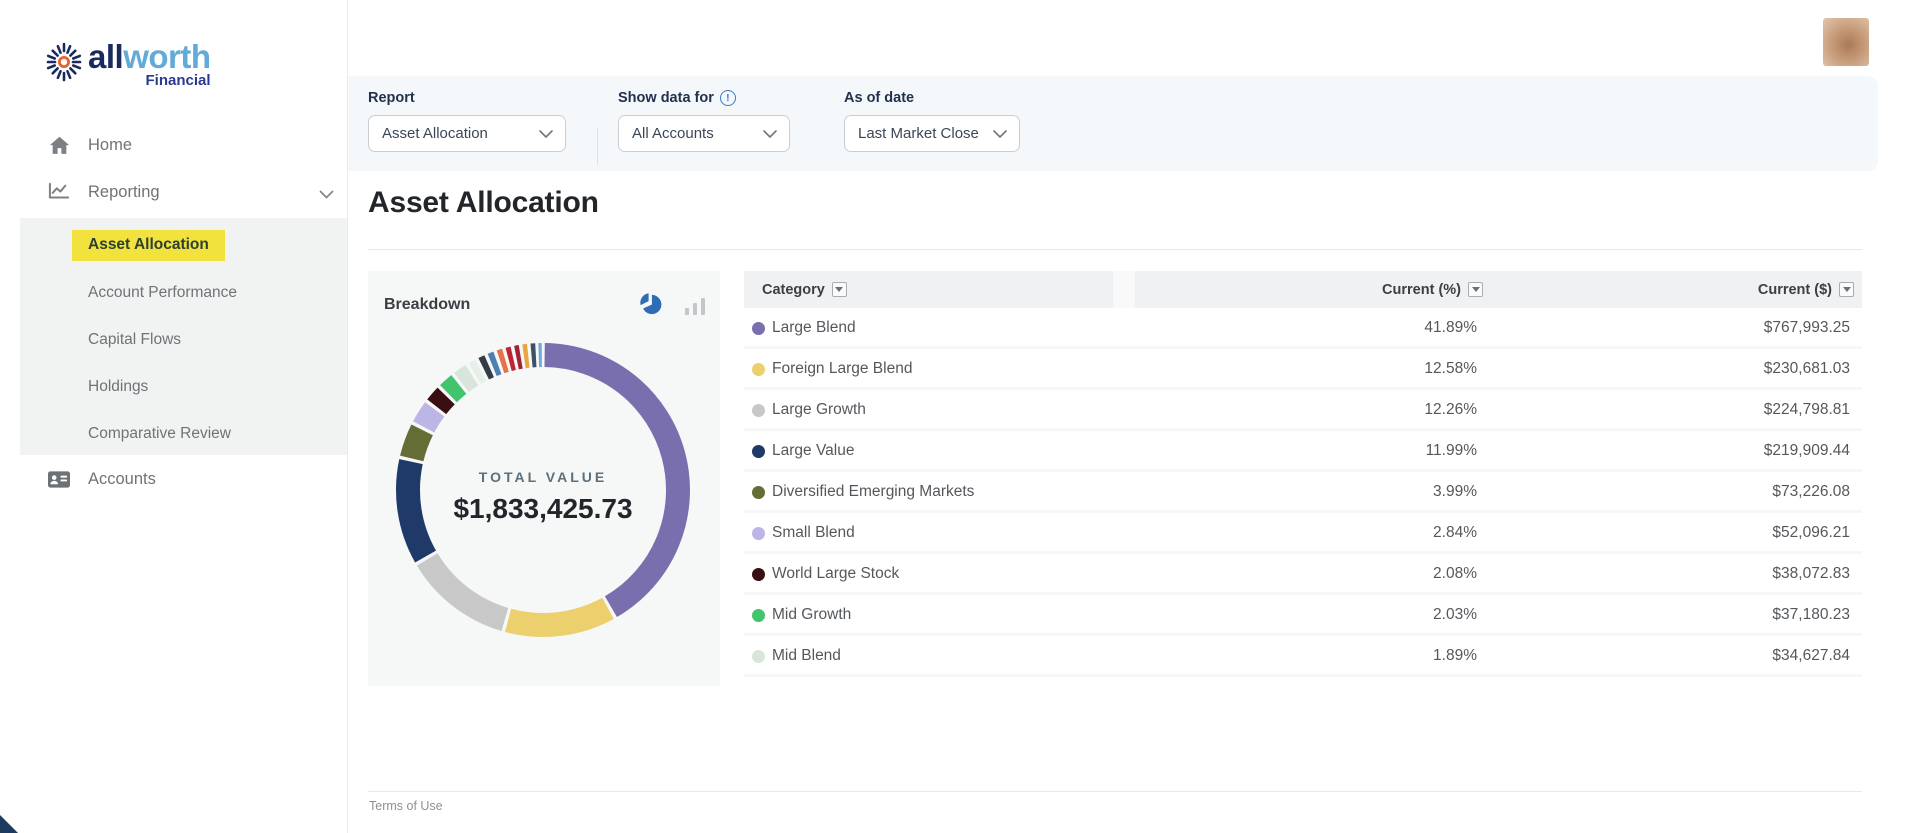  What do you see at coordinates (1846, 42) in the screenshot?
I see `user-avatar` at bounding box center [1846, 42].